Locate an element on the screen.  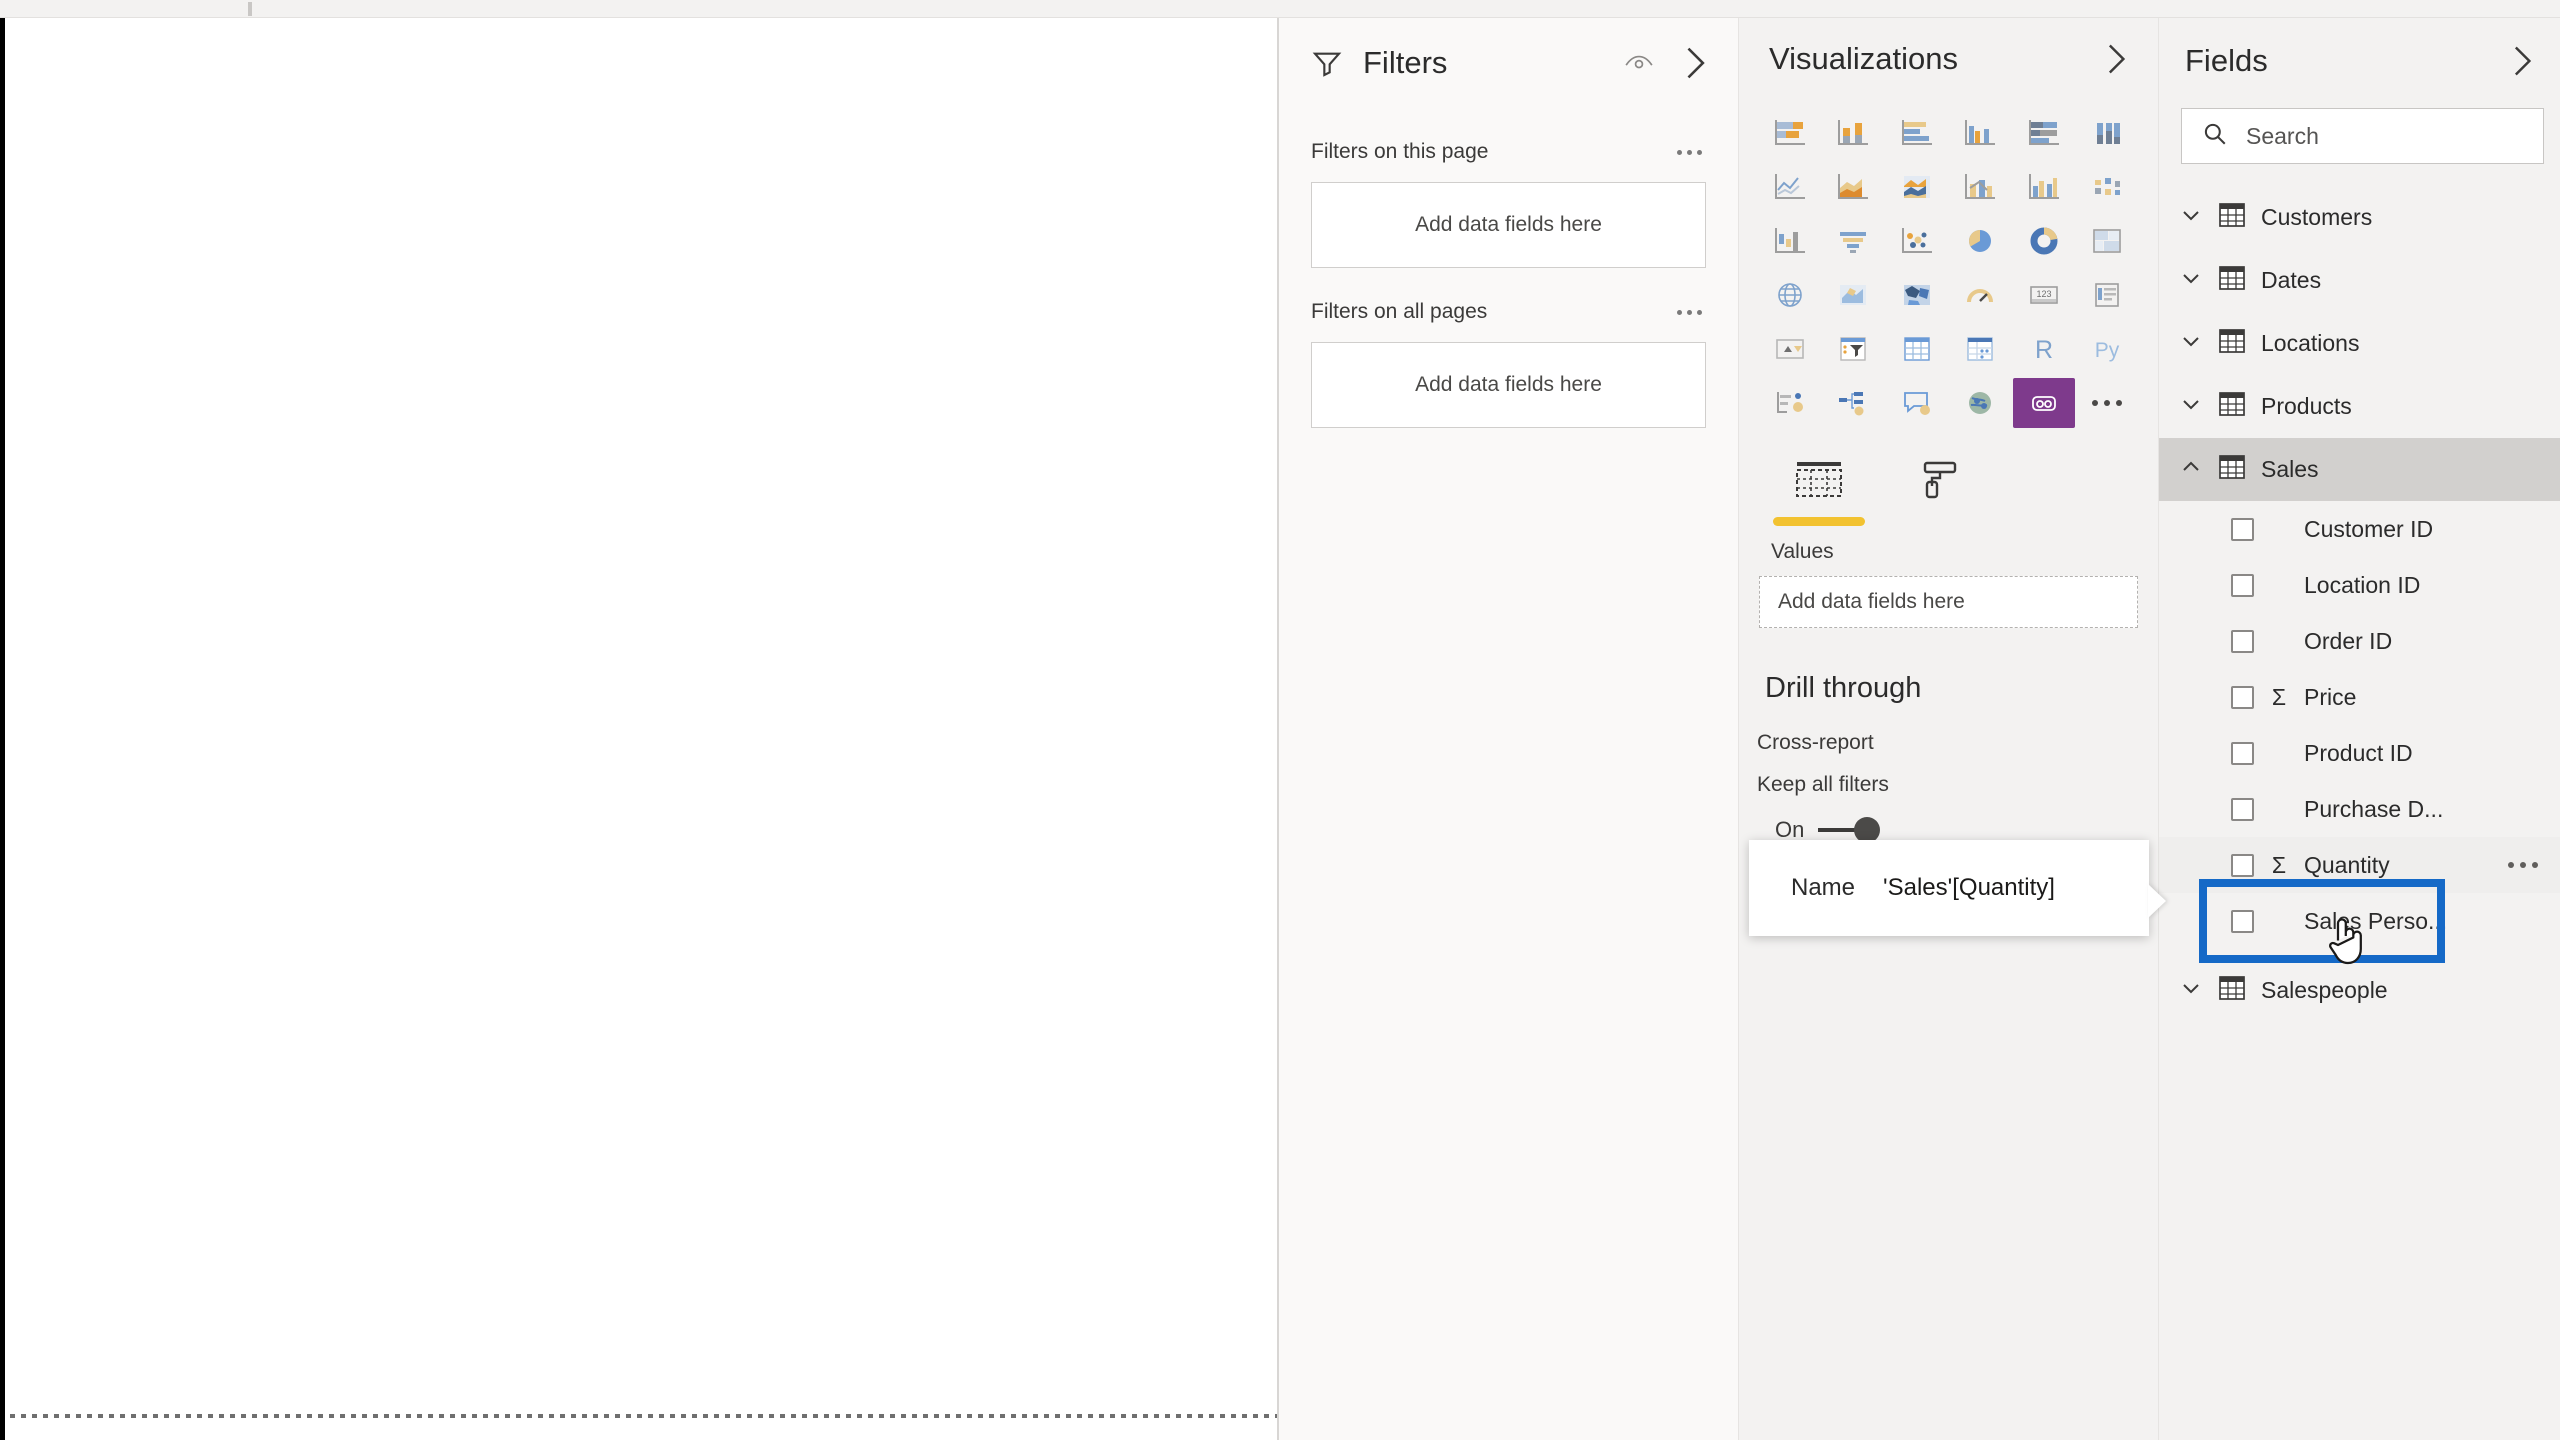
table-row: Dates is located at coordinates (2359, 280).